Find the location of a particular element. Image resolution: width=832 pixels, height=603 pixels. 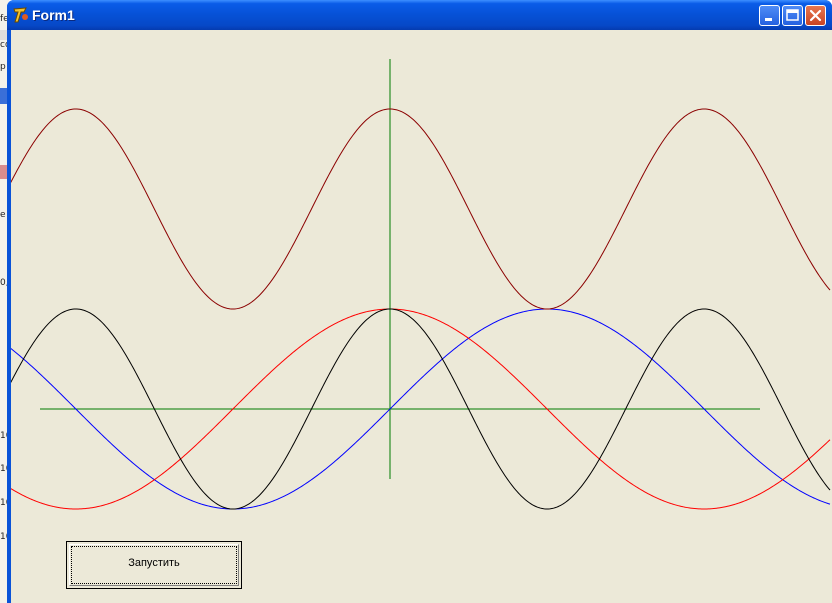

maximize-icon is located at coordinates (792, 15).